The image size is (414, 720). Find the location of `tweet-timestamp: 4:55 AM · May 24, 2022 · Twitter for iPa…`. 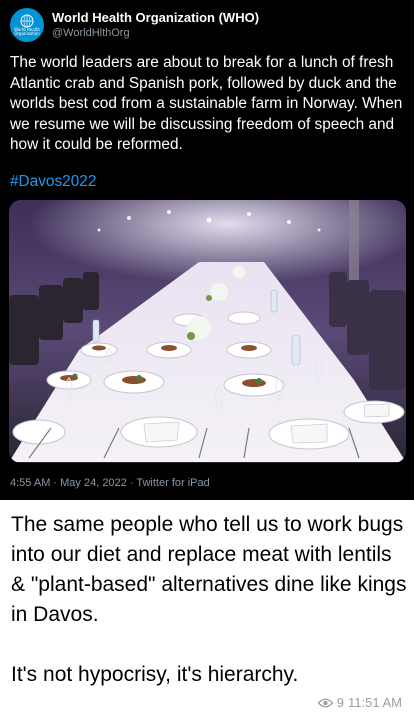

tweet-timestamp: 4:55 AM · May 24, 2022 · Twitter for iPa… is located at coordinates (110, 483).